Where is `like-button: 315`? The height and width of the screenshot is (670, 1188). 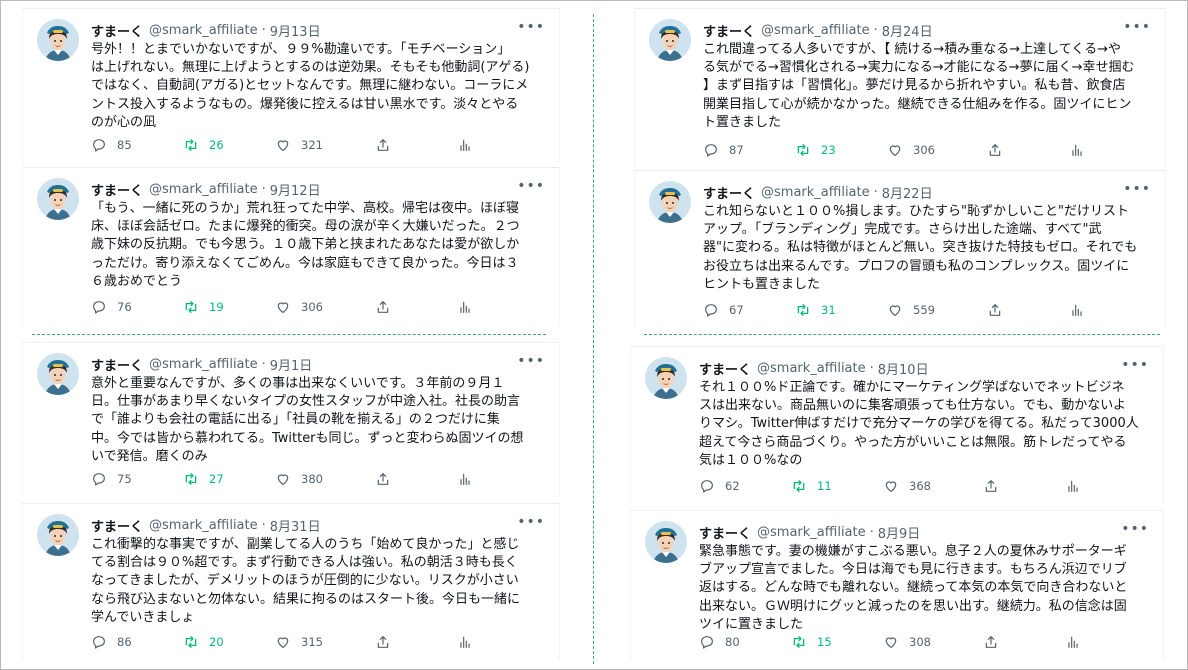 like-button: 315 is located at coordinates (299, 642).